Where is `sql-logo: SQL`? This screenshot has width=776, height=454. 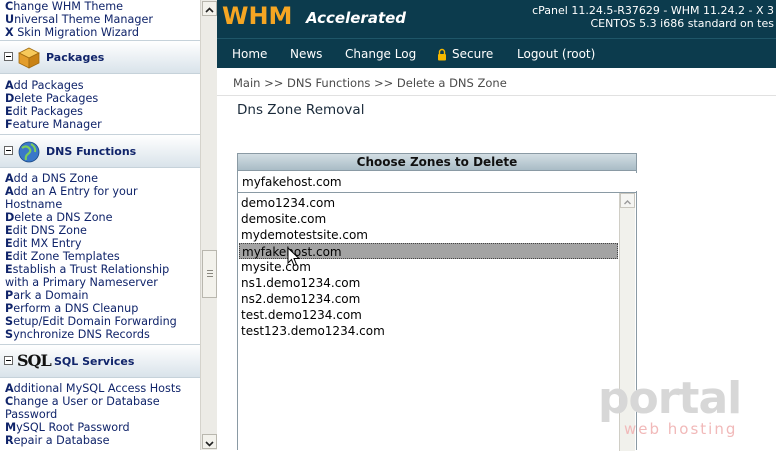 sql-logo: SQL is located at coordinates (34, 360).